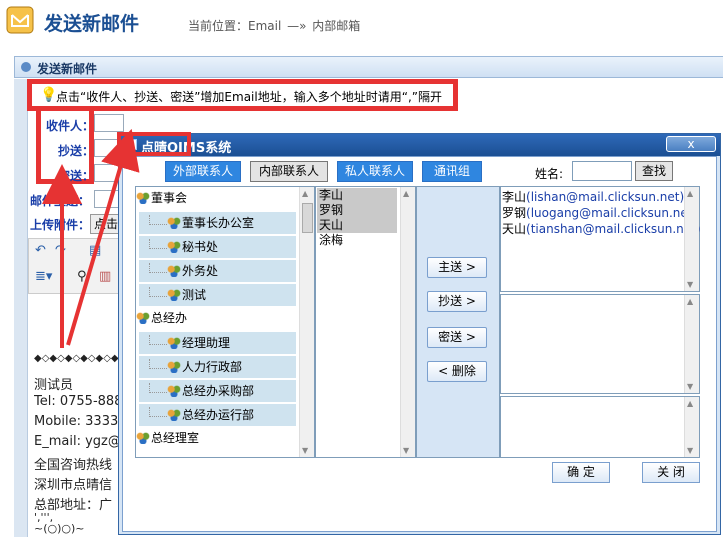 This screenshot has height=537, width=723. What do you see at coordinates (671, 472) in the screenshot?
I see `close-button: 关 闭` at bounding box center [671, 472].